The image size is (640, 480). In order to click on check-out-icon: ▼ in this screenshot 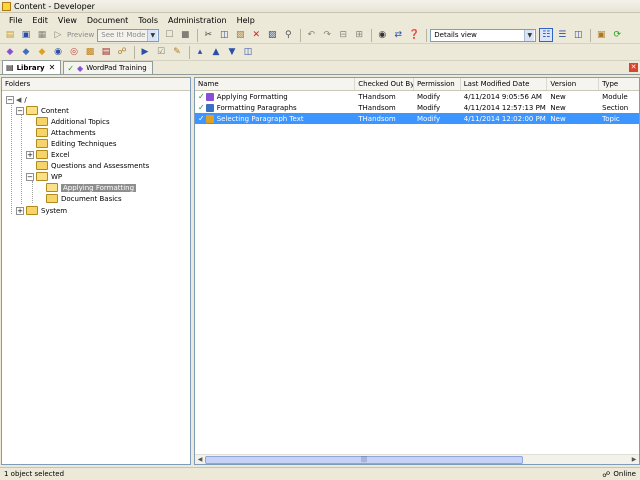, I will do `click(232, 52)`.